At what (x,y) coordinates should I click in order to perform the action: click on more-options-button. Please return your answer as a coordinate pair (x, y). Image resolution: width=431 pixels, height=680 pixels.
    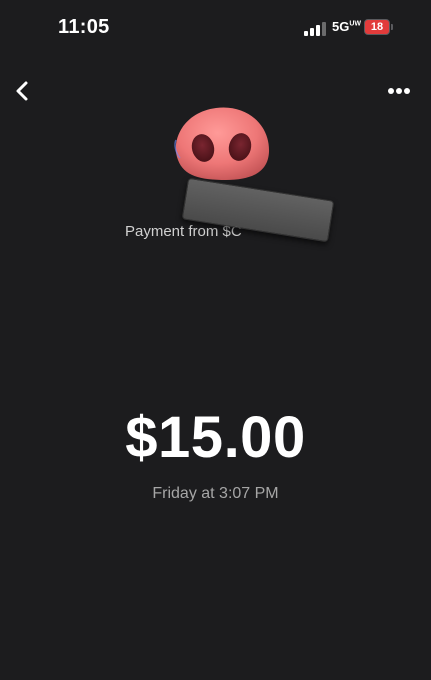
    Looking at the image, I should click on (399, 91).